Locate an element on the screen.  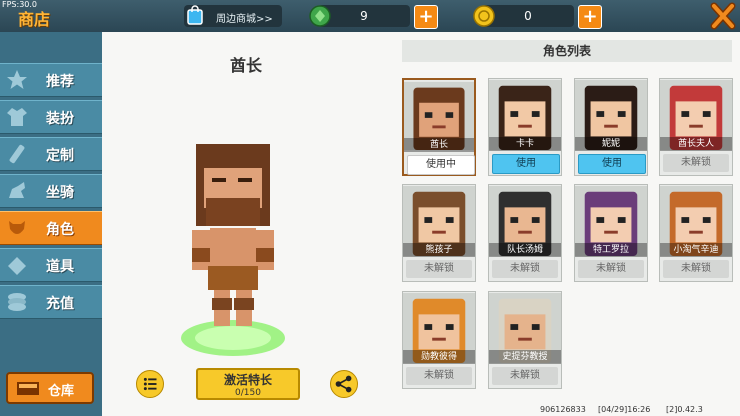
character-card-name: 勋教彼得 is located at coordinates (439, 357).